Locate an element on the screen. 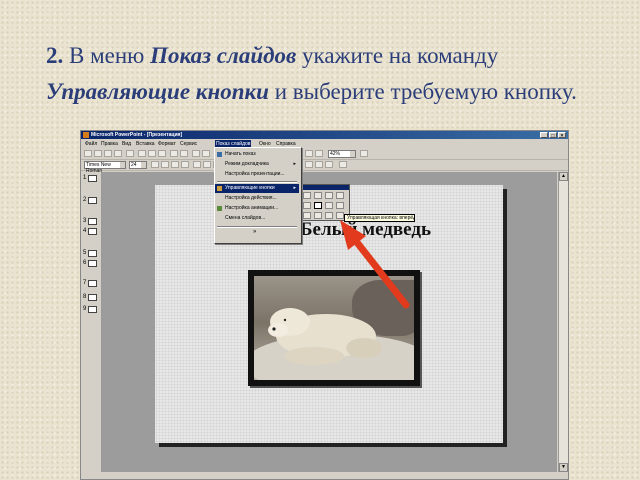 The height and width of the screenshot is (480, 640). arrow-shaft is located at coordinates (379, 270).